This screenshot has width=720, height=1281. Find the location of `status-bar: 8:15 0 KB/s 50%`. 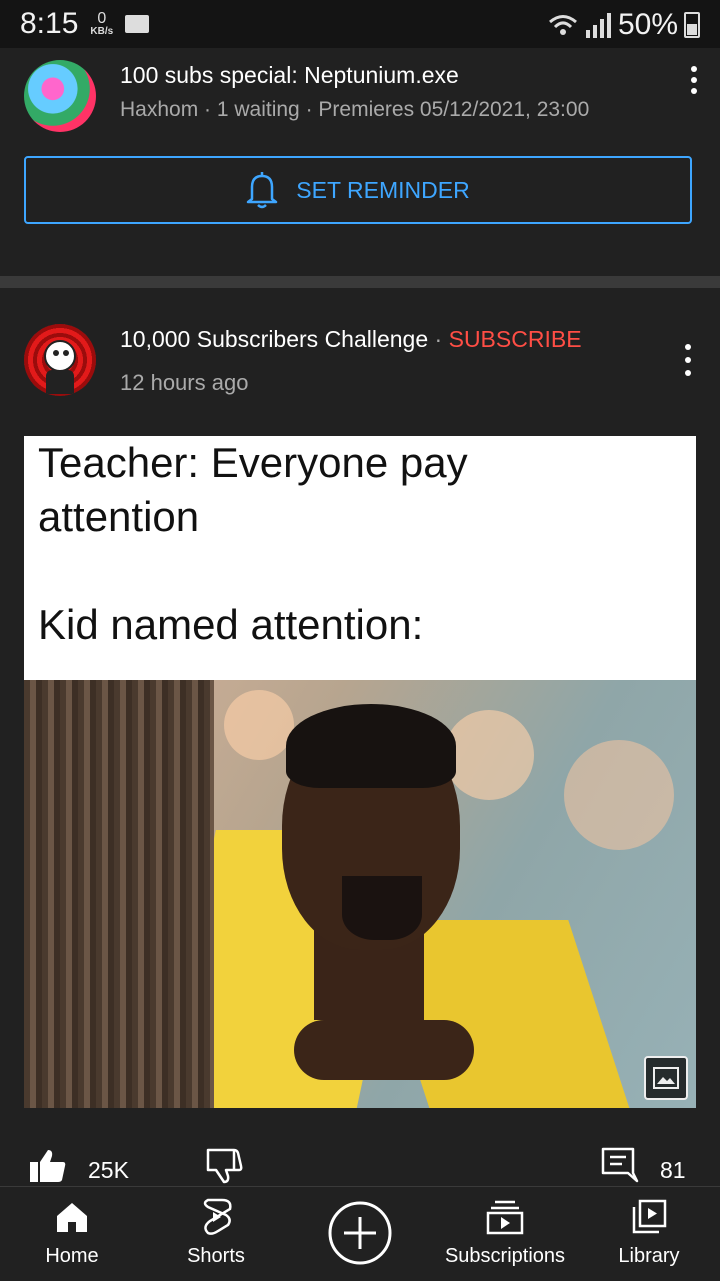

status-bar: 8:15 0 KB/s 50% is located at coordinates (360, 24).